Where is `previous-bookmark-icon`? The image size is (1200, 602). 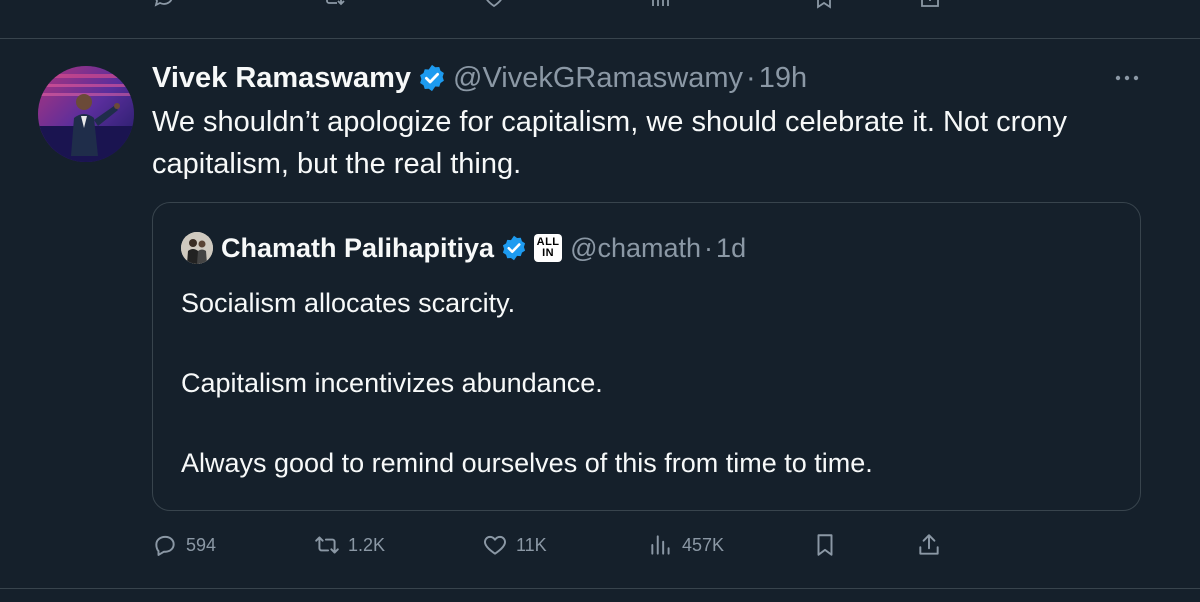
previous-bookmark-icon is located at coordinates (824, 5).